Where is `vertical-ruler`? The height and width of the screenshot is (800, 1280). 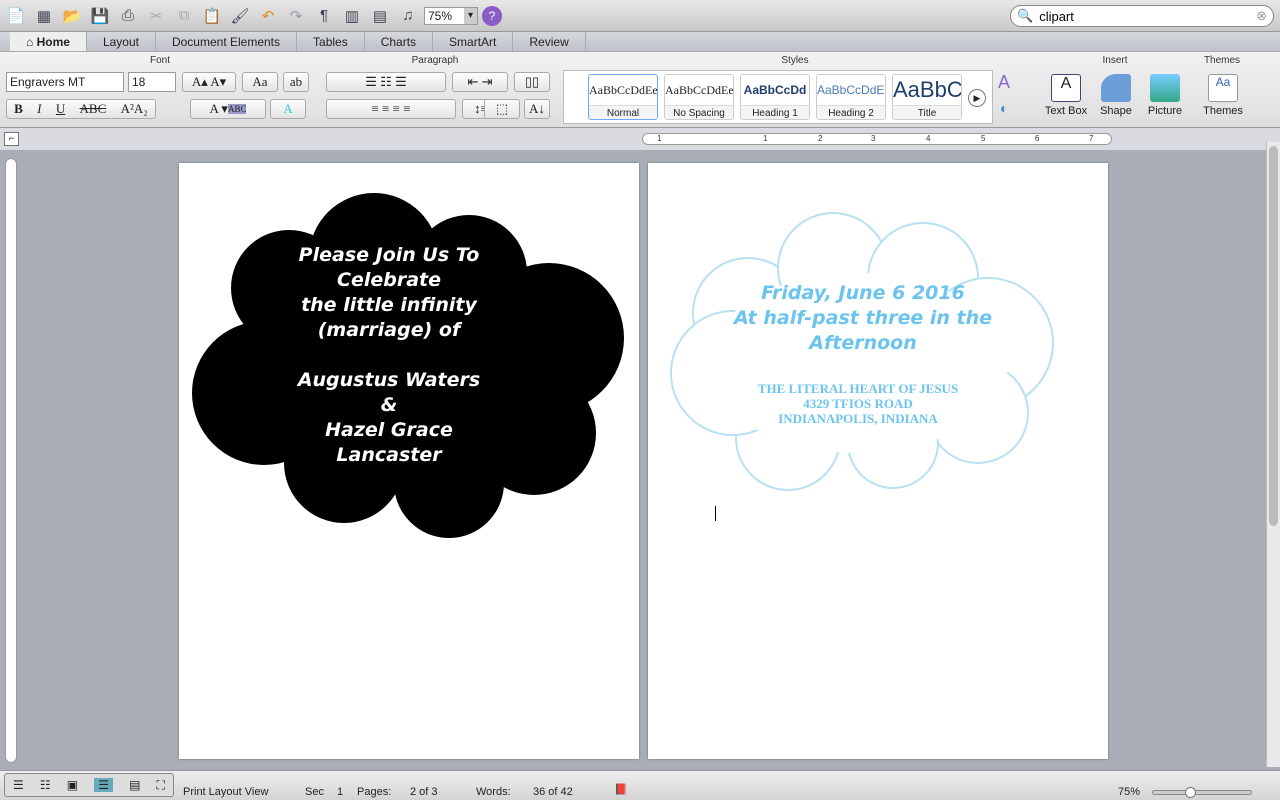
vertical-ruler is located at coordinates (11, 460).